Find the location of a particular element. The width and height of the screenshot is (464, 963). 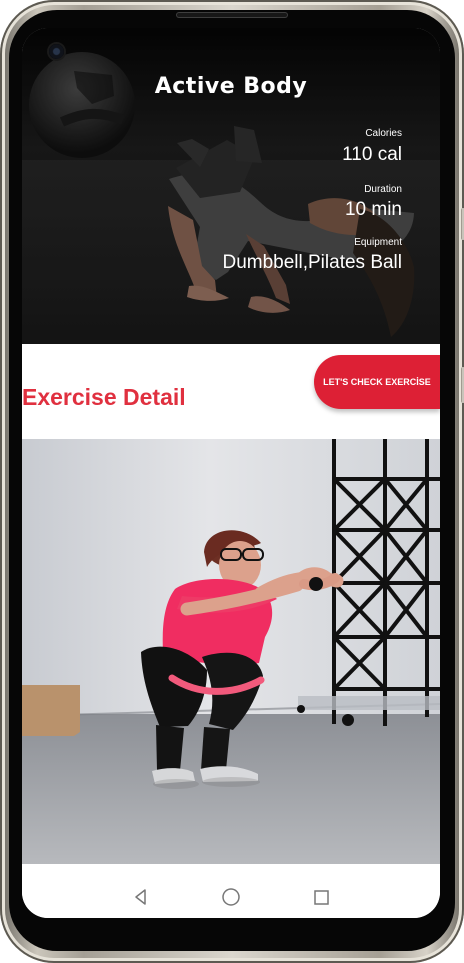

earpiece-speaker is located at coordinates (232, 15).